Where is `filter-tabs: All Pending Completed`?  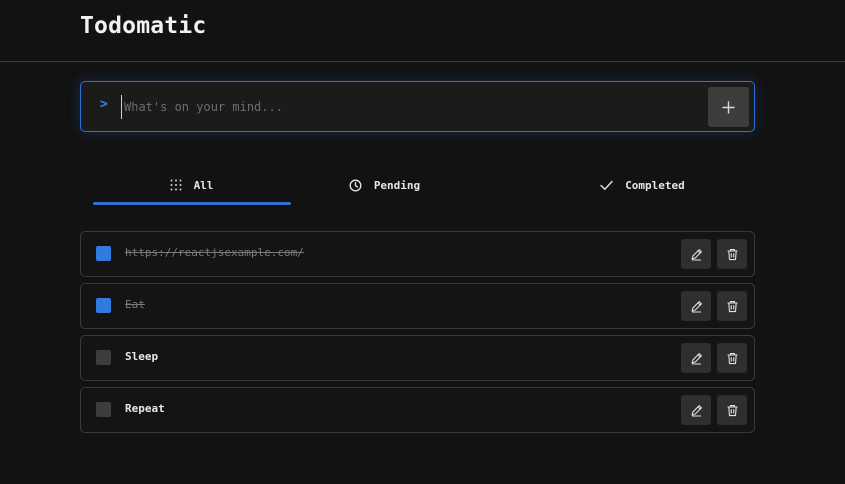
filter-tabs: All Pending Completed is located at coordinates (417, 185).